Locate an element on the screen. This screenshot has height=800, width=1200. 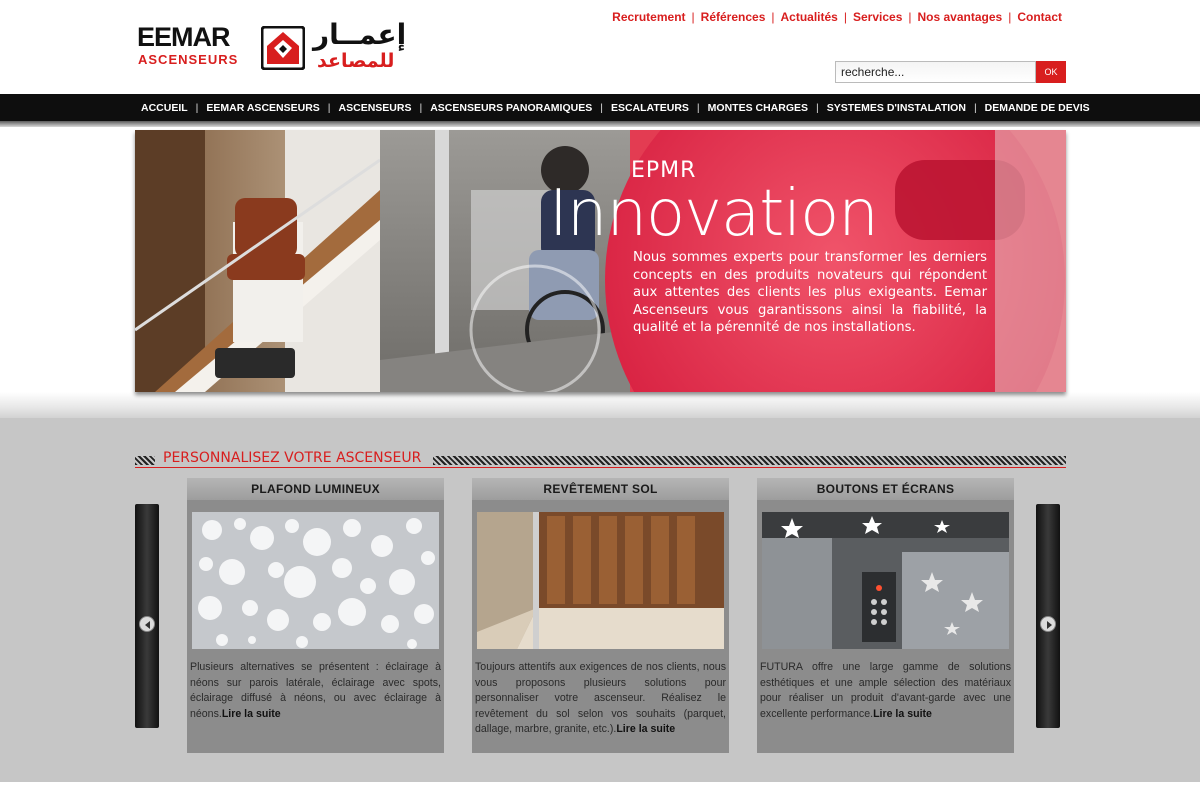
nav-item-ascenseurs: ASCENSEURS is located at coordinates (375, 108).